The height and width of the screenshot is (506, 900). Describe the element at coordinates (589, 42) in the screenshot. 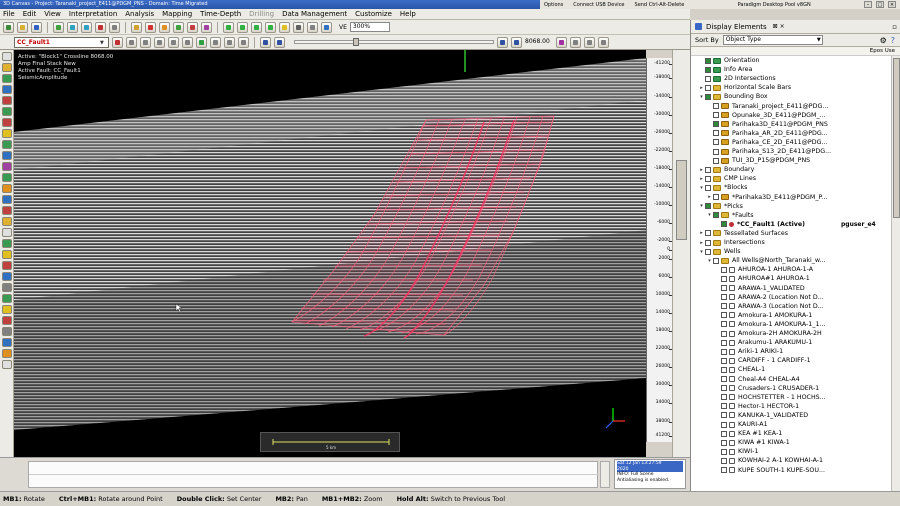

I see `step-forward-icon` at that location.